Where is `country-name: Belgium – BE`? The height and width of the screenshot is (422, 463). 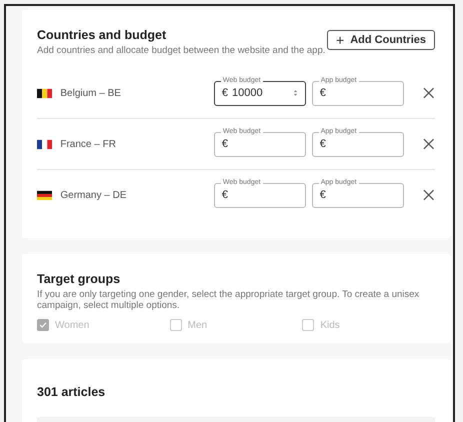
country-name: Belgium – BE is located at coordinates (91, 93).